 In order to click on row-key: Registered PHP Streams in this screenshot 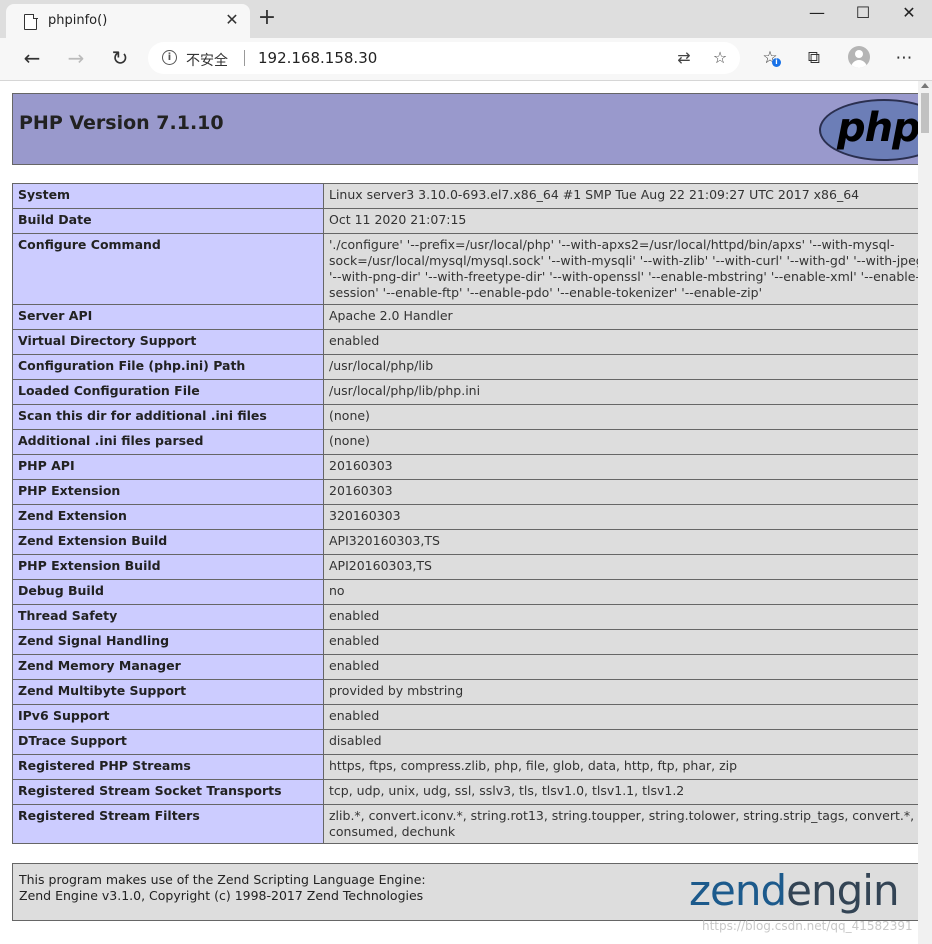, I will do `click(168, 767)`.